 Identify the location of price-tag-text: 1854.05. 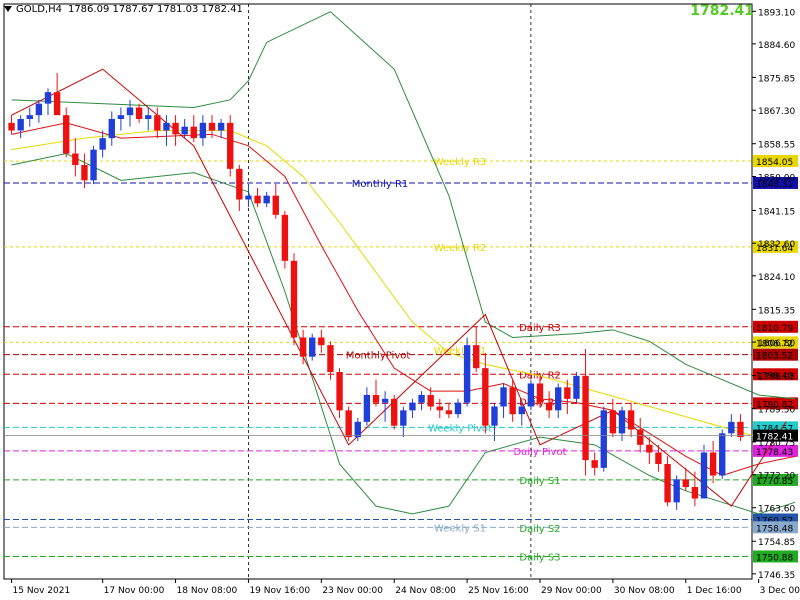
(774, 163).